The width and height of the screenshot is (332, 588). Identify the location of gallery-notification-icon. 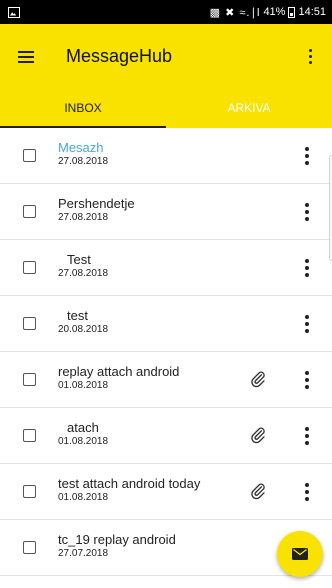
(14, 12).